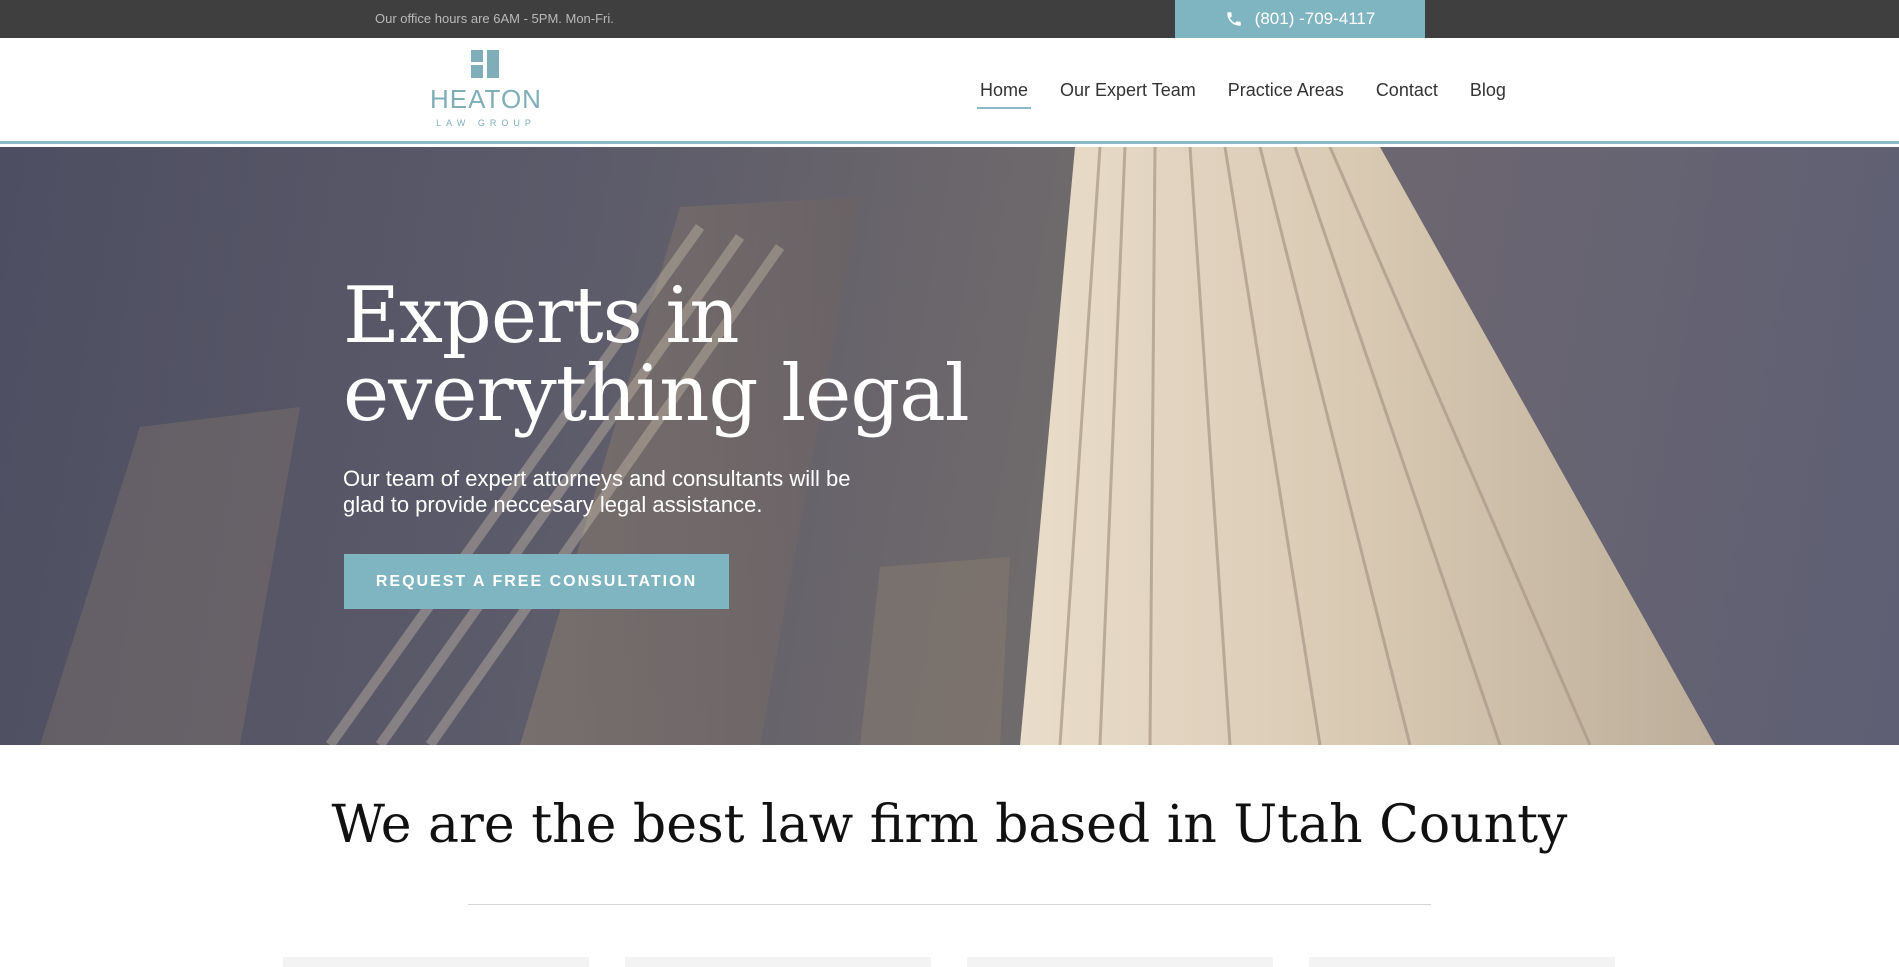 The image size is (1899, 967). Describe the element at coordinates (494, 18) in the screenshot. I see `office-hours-text: Our office hours are 6AM - 5PM. Mon-Fri.` at that location.